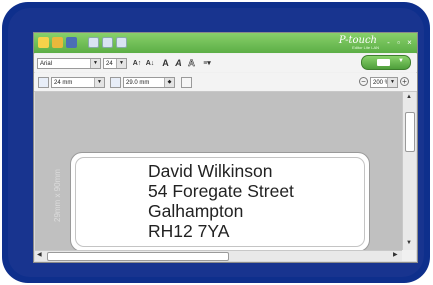  What do you see at coordinates (138, 83) in the screenshot?
I see `label-length-value: 29.0 mm` at bounding box center [138, 83].